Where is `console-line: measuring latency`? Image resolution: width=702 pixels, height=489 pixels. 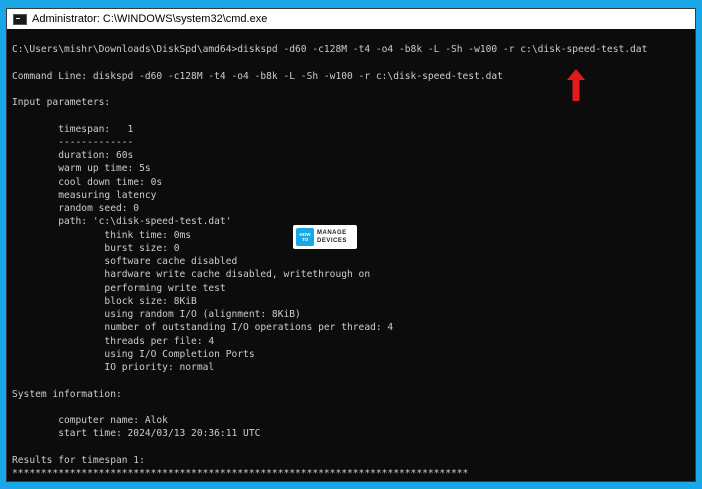
console-line: measuring latency is located at coordinates (84, 195).